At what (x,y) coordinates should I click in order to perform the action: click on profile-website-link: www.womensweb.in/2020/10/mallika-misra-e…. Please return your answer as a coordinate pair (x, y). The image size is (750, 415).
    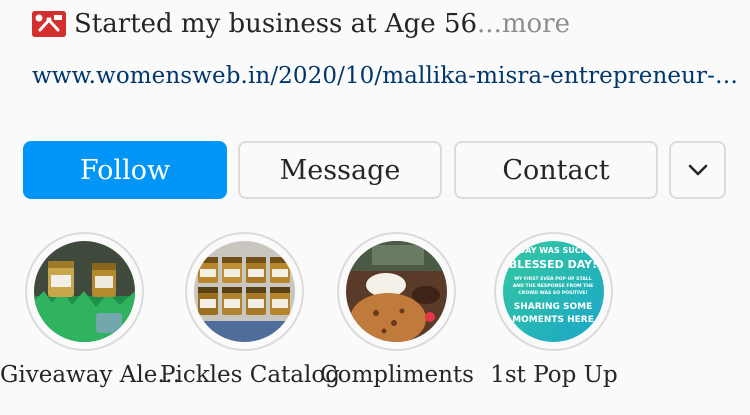
    Looking at the image, I should click on (385, 76).